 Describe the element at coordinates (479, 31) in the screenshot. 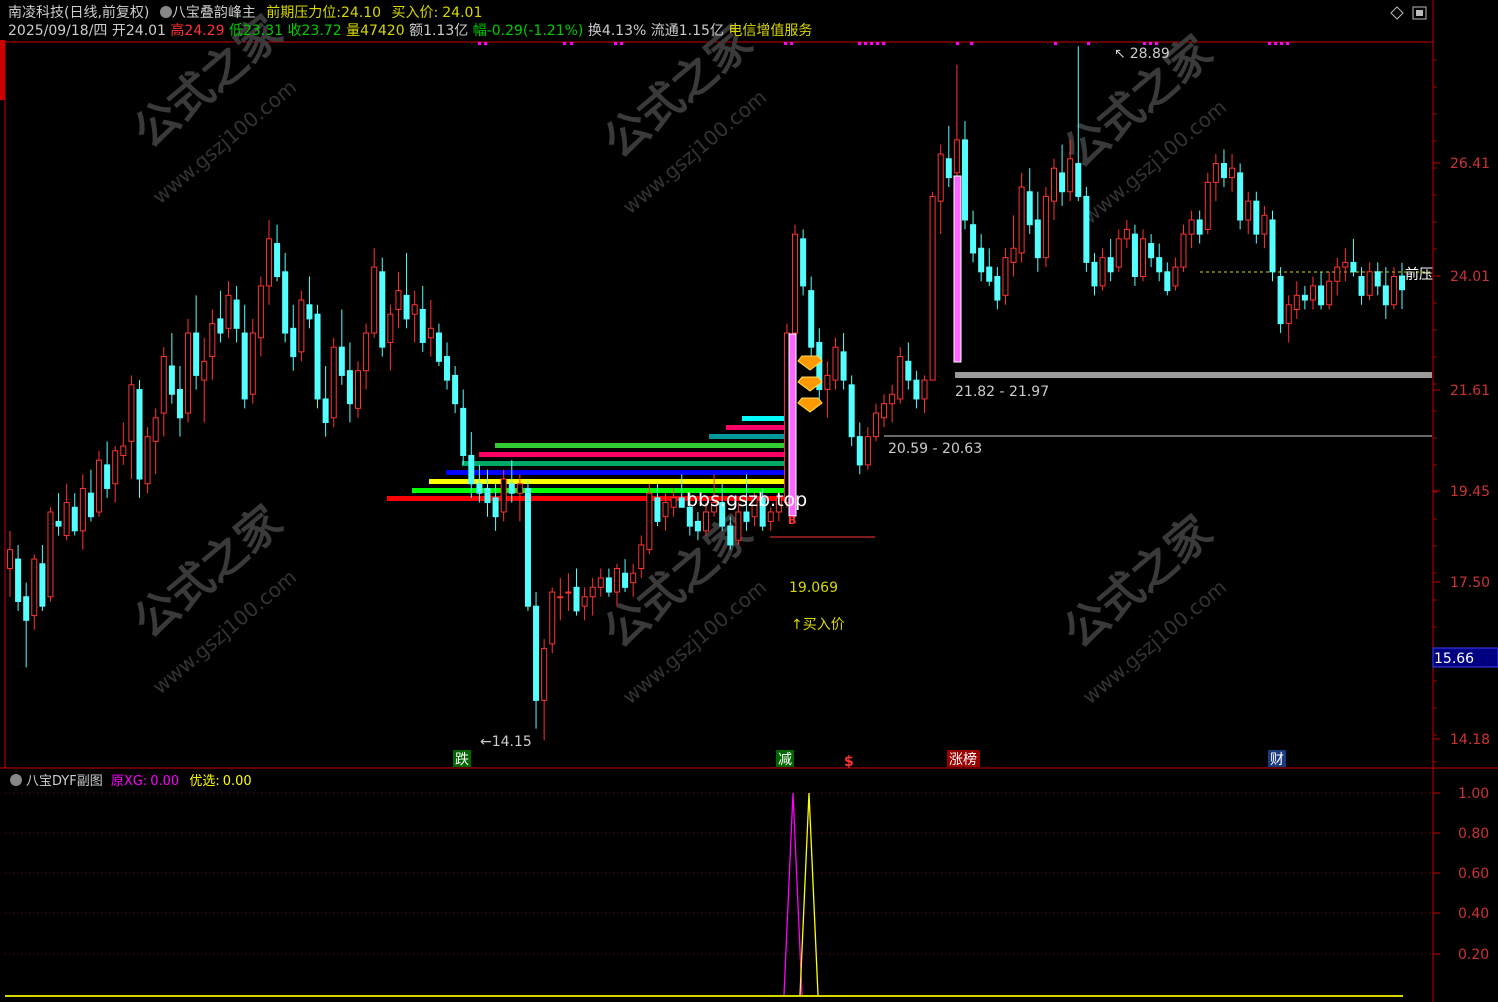

I see `change-label: 幅` at that location.